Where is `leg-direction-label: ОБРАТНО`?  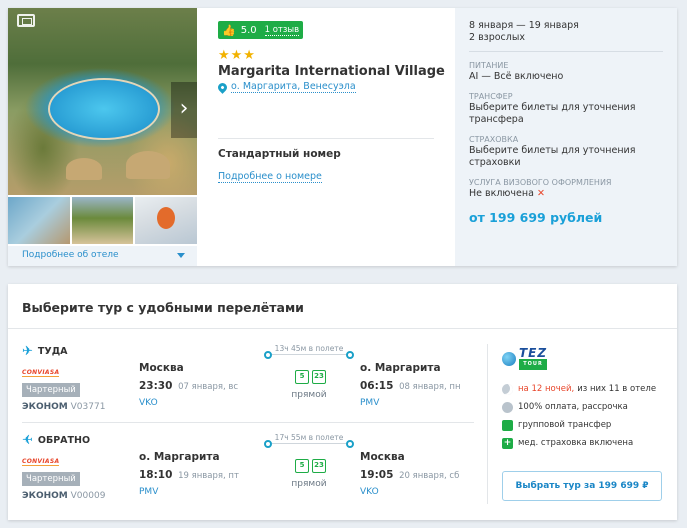
leg-direction-label: ОБРАТНО is located at coordinates (64, 440).